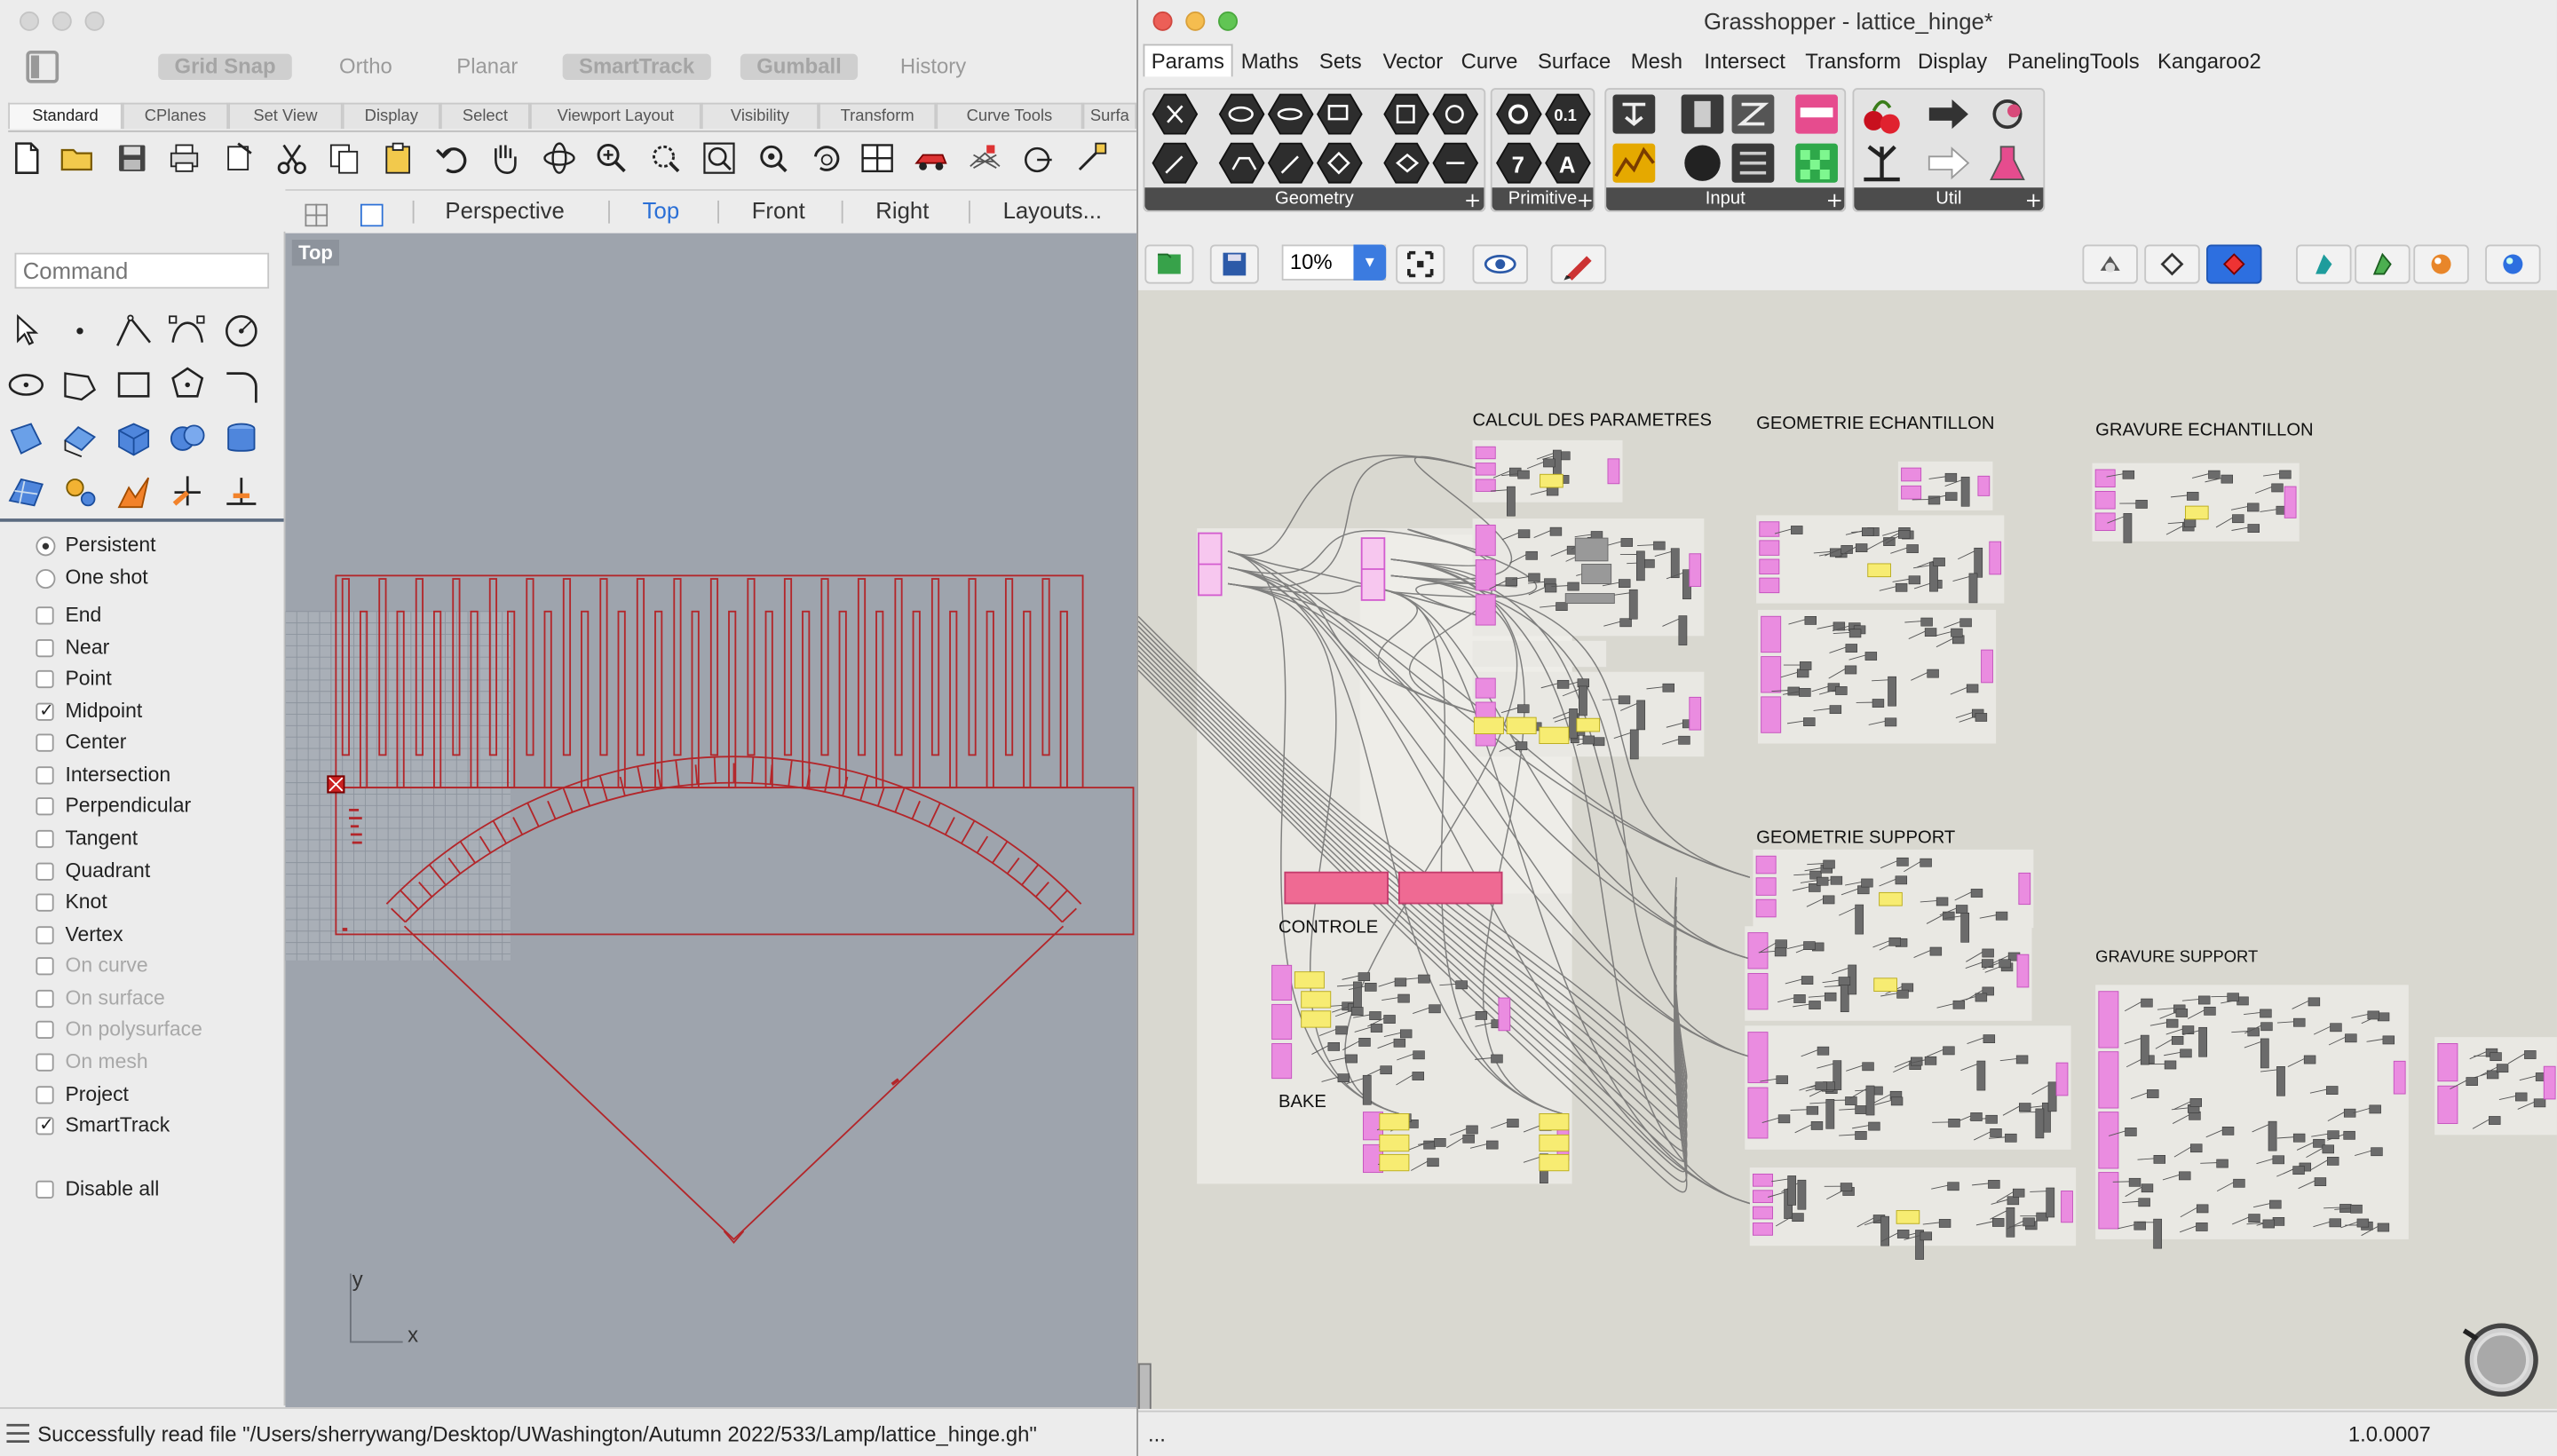 The height and width of the screenshot is (1456, 2557). I want to click on primitive-params-icons: 0.1 7 A, so click(1544, 138).